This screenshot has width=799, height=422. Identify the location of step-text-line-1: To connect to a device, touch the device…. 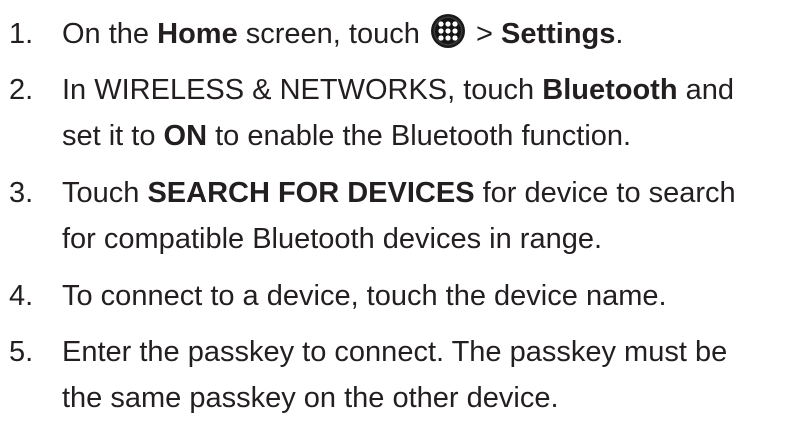
(364, 296).